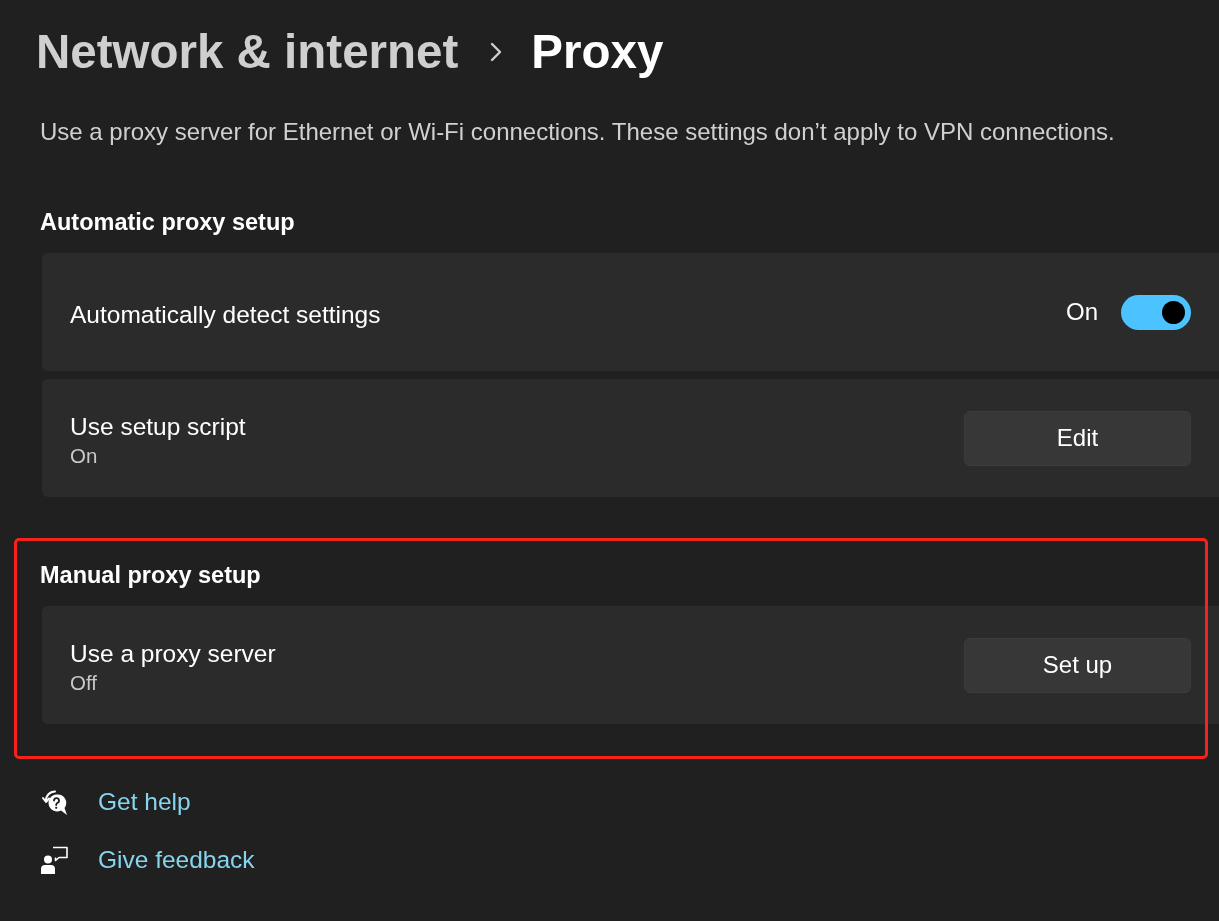  I want to click on breadcrumb-link: Network & internet, so click(247, 52).